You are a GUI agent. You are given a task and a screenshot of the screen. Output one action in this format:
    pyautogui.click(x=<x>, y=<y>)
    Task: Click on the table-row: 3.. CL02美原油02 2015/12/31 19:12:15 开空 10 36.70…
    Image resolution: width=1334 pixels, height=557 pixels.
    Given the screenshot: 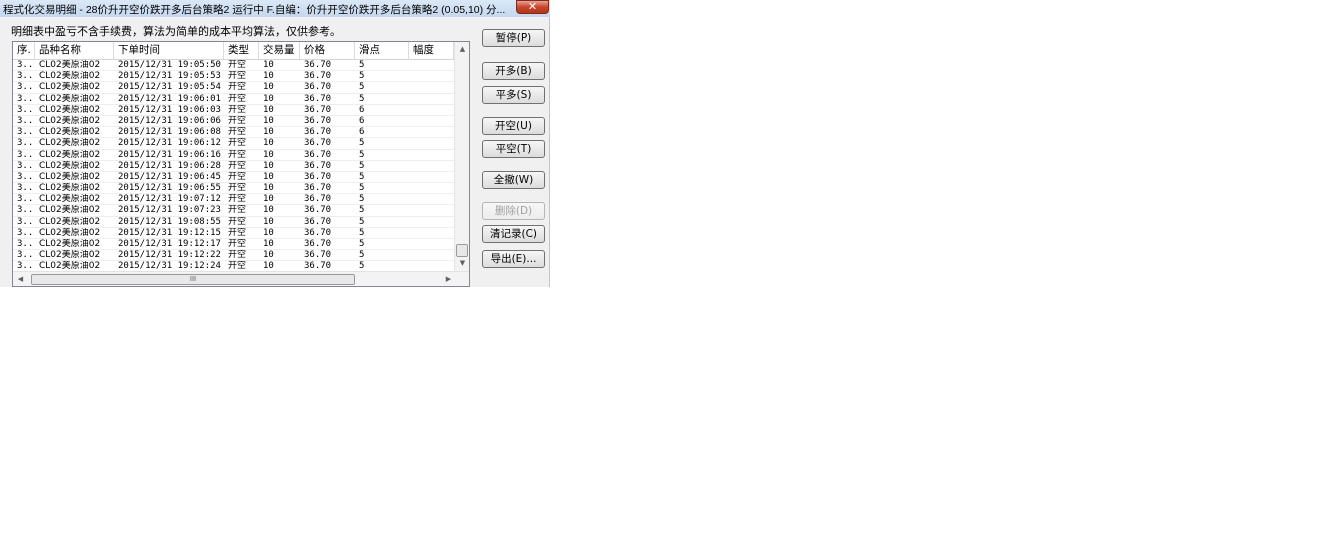 What is the action you would take?
    pyautogui.click(x=233, y=233)
    